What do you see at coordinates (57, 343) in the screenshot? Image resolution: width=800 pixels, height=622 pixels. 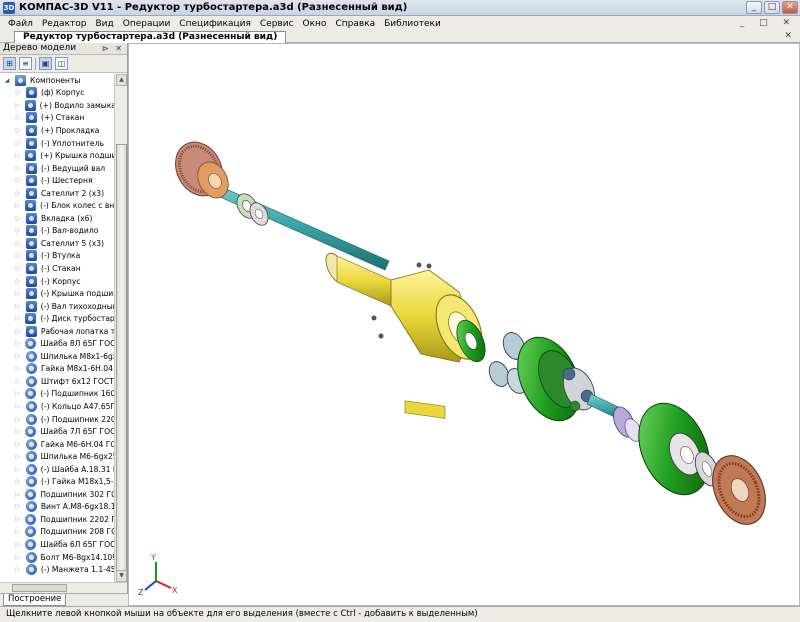 I see `tree-item: ▷ Шайба 8Л 65Г ГОСТ` at bounding box center [57, 343].